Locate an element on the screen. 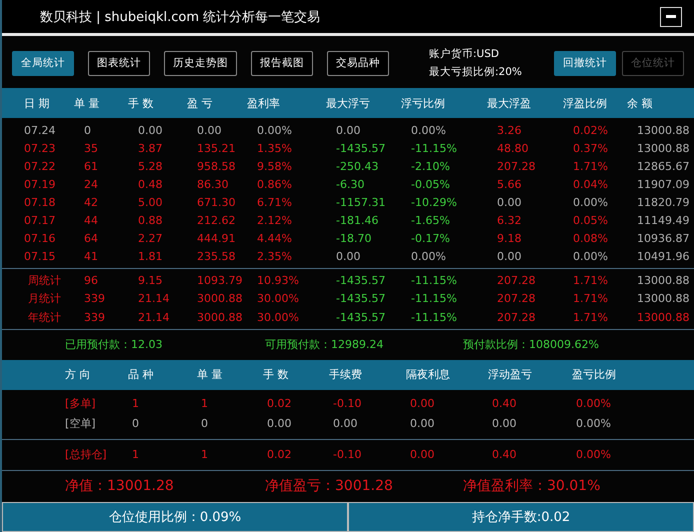  toolbar-button: 报告截图 is located at coordinates (282, 63).